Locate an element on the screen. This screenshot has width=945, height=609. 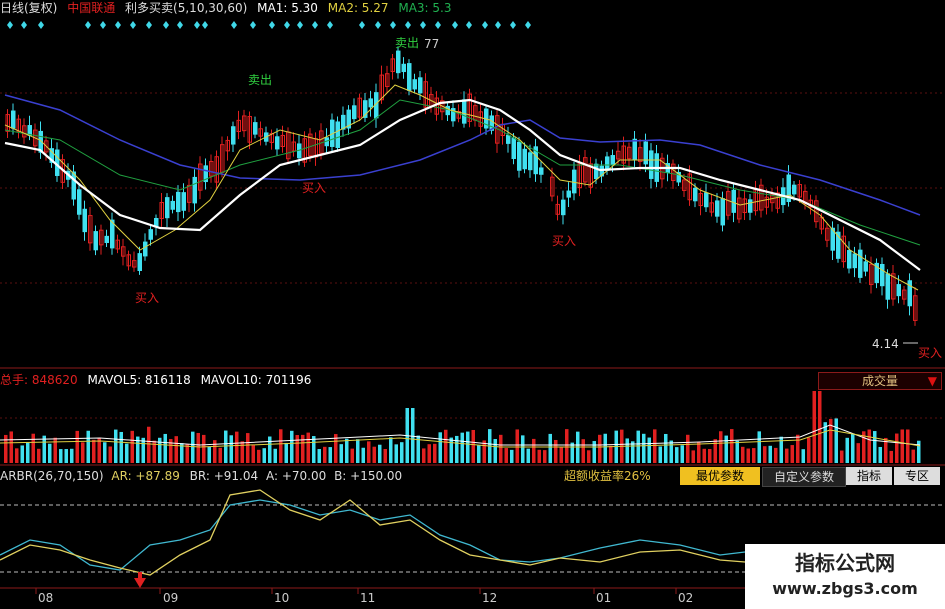
b-value: B: +150.00 is located at coordinates (368, 476).